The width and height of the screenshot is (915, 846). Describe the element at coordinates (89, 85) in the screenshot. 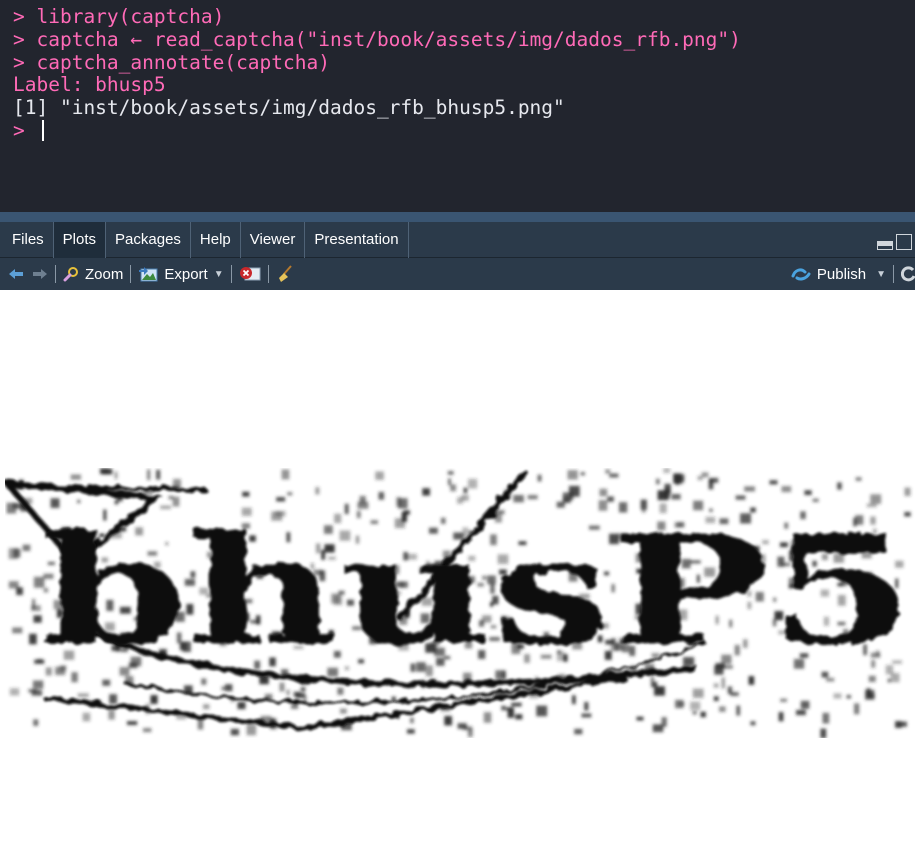

I see `console-label-output: Label: bhusp5` at that location.